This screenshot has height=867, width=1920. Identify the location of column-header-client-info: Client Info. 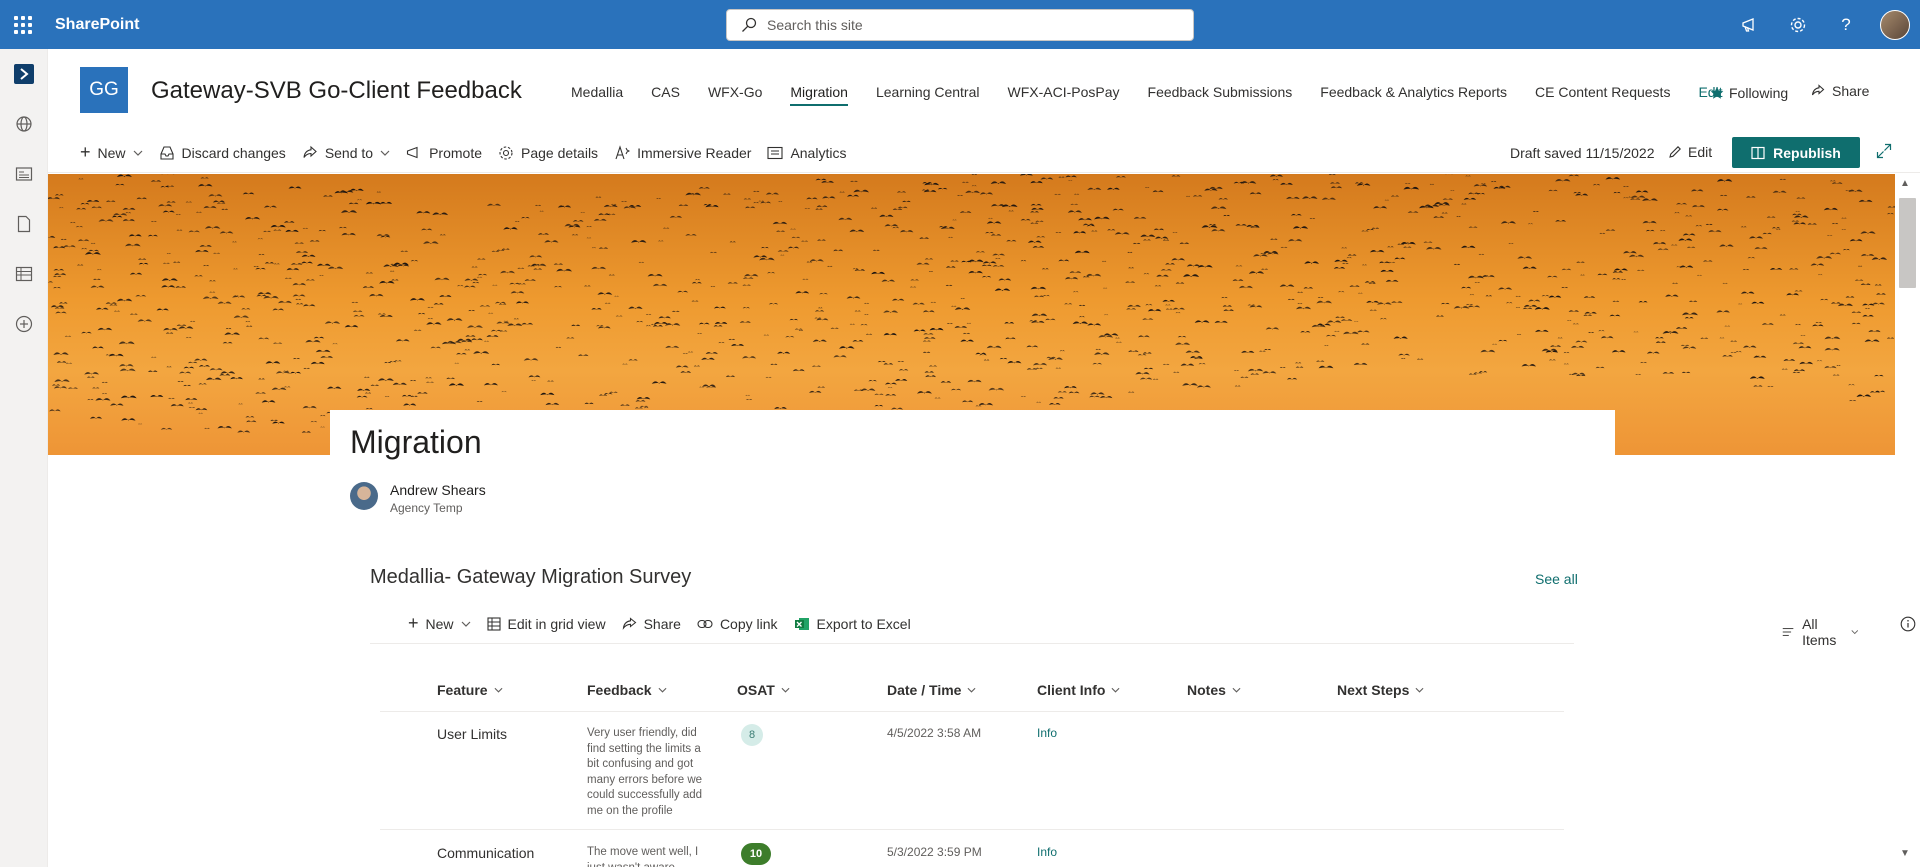
(1078, 690).